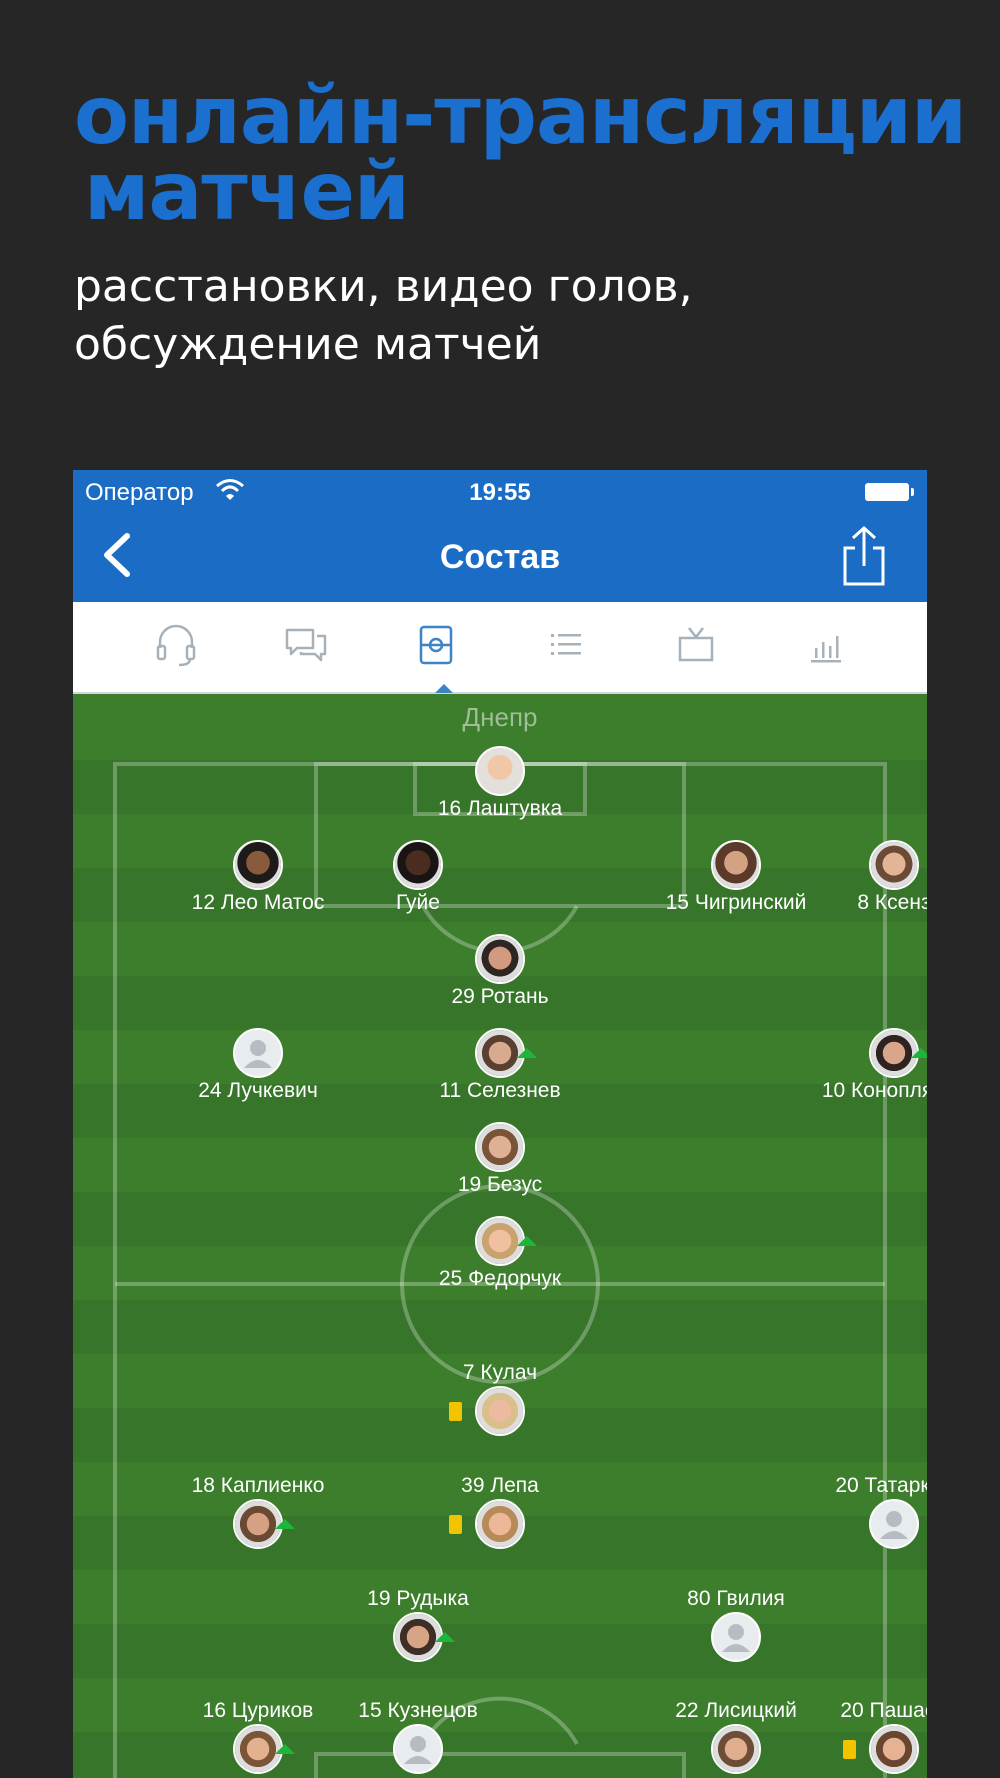 The image size is (1000, 1778). What do you see at coordinates (500, 1372) in the screenshot?
I see `player-name: 7 Кулач` at bounding box center [500, 1372].